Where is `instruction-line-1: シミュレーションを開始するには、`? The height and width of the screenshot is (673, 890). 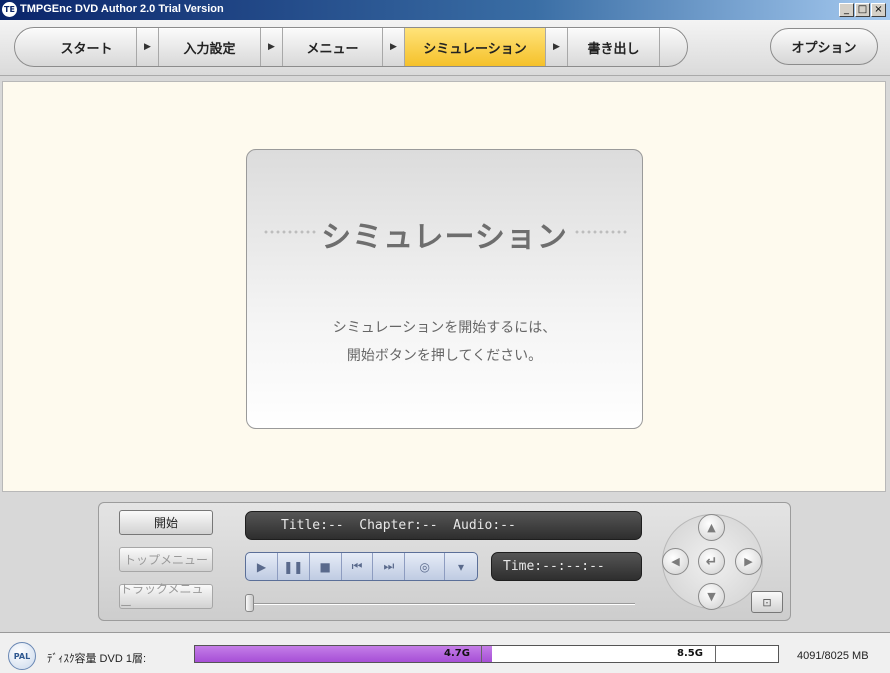
instruction-line-1: シミュレーションを開始するには、 is located at coordinates (444, 328).